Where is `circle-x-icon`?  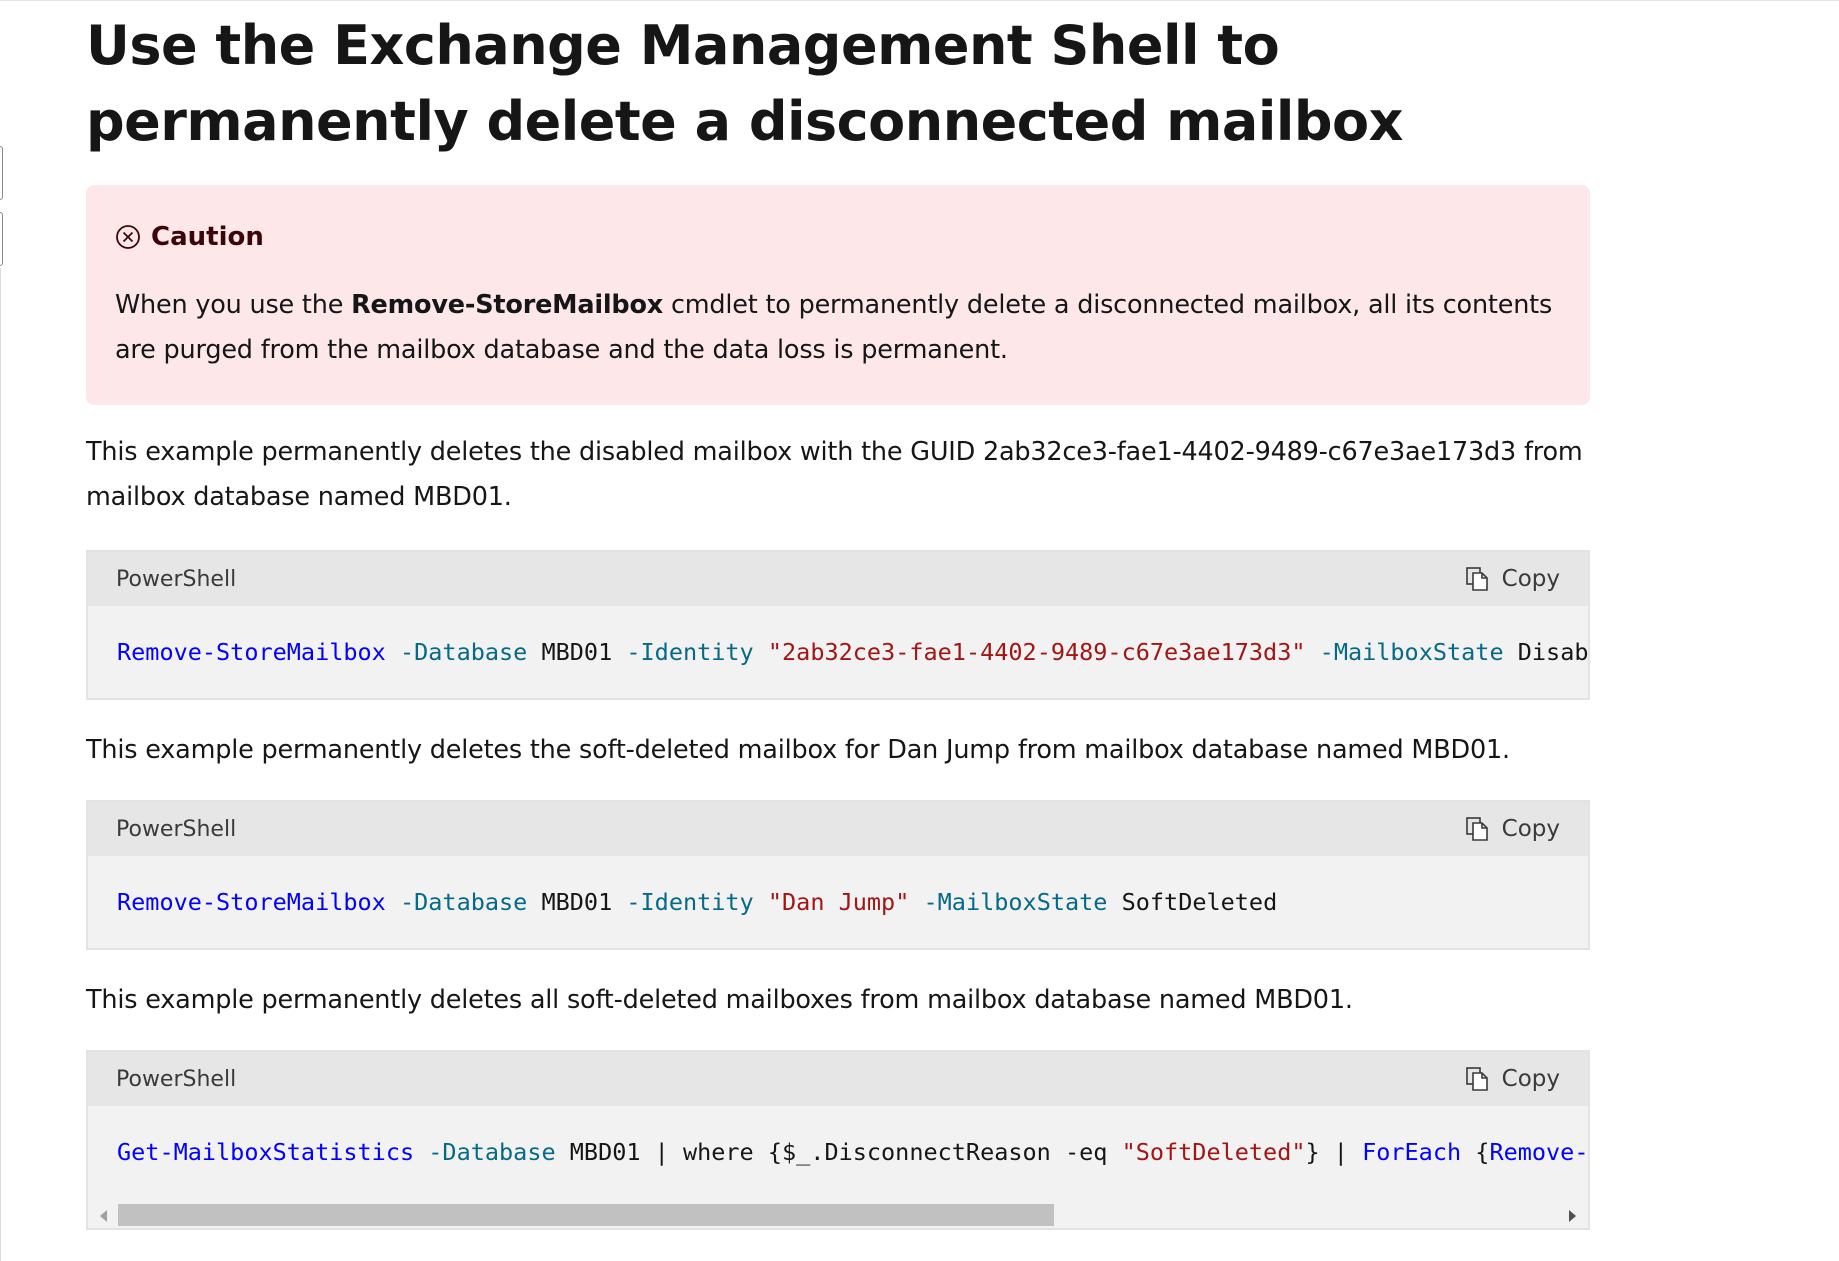
circle-x-icon is located at coordinates (128, 237).